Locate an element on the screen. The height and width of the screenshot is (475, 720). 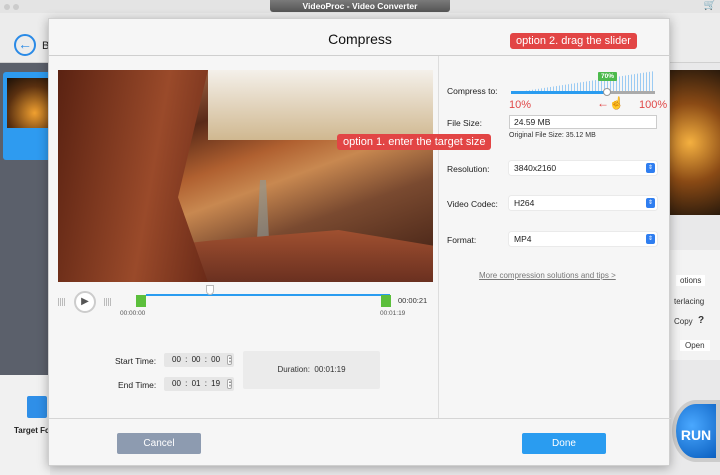
compress-histogram is located at coordinates (583, 82).